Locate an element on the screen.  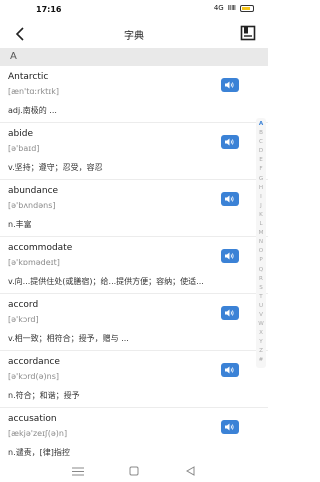
menu-icon is located at coordinates (78, 471).